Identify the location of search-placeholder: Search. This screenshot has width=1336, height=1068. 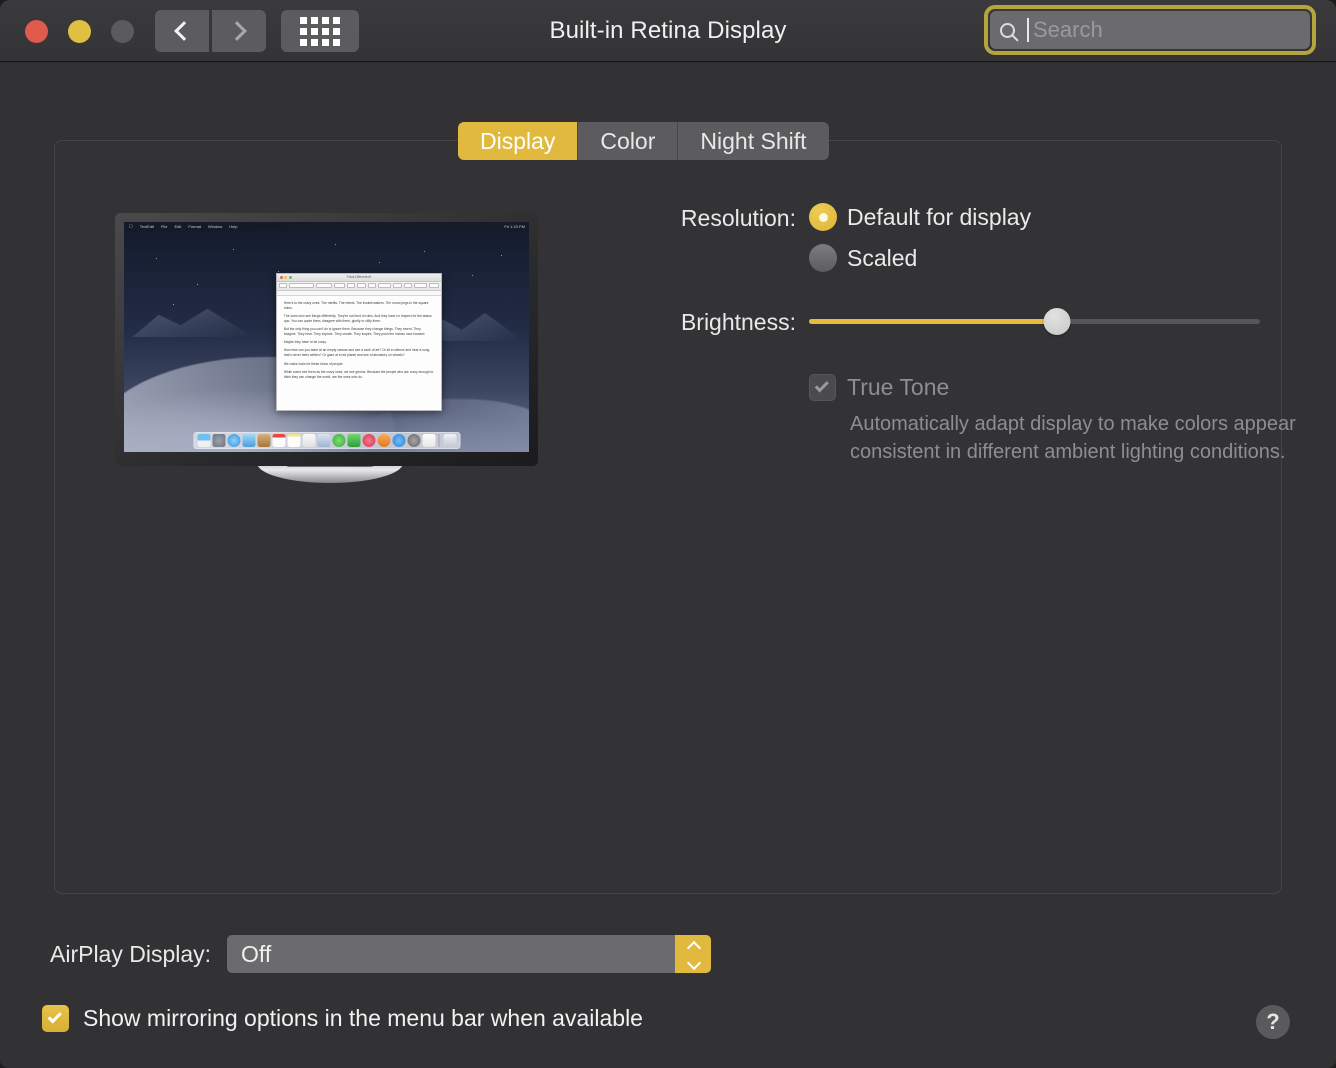
(1068, 29).